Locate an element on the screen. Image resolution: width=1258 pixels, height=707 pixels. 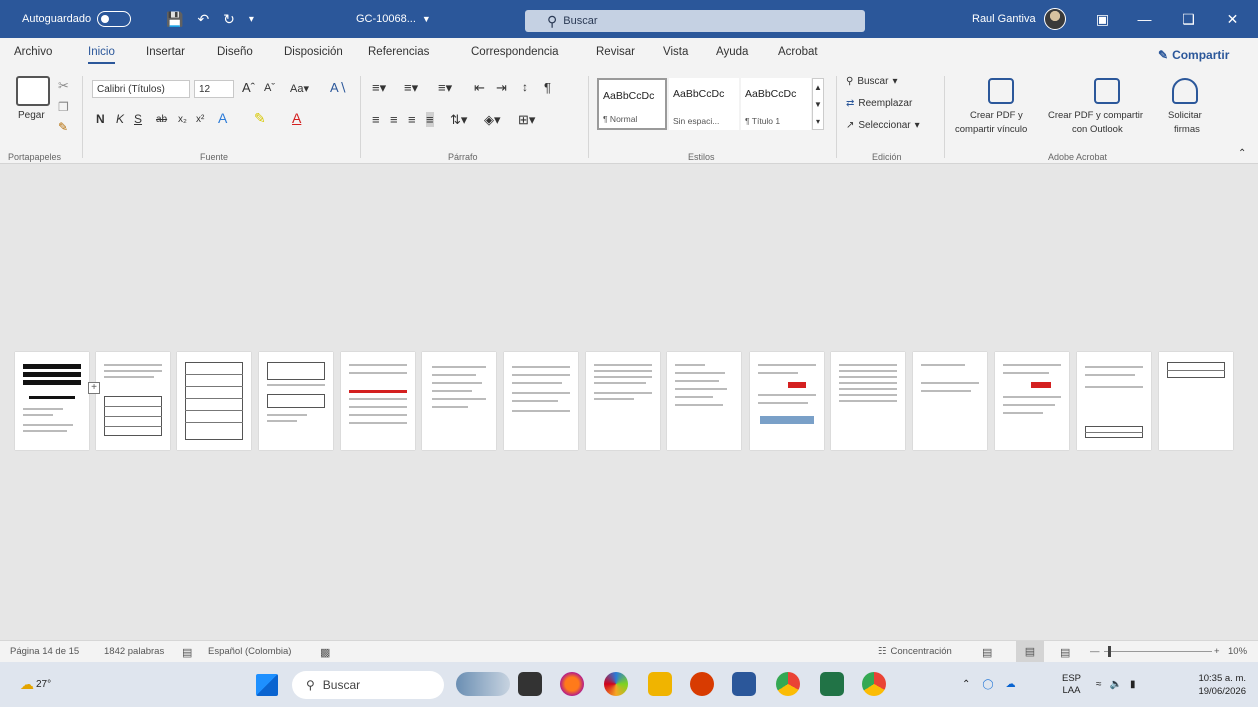
web-layout-icon: ▤ is located at coordinates (1065, 652).